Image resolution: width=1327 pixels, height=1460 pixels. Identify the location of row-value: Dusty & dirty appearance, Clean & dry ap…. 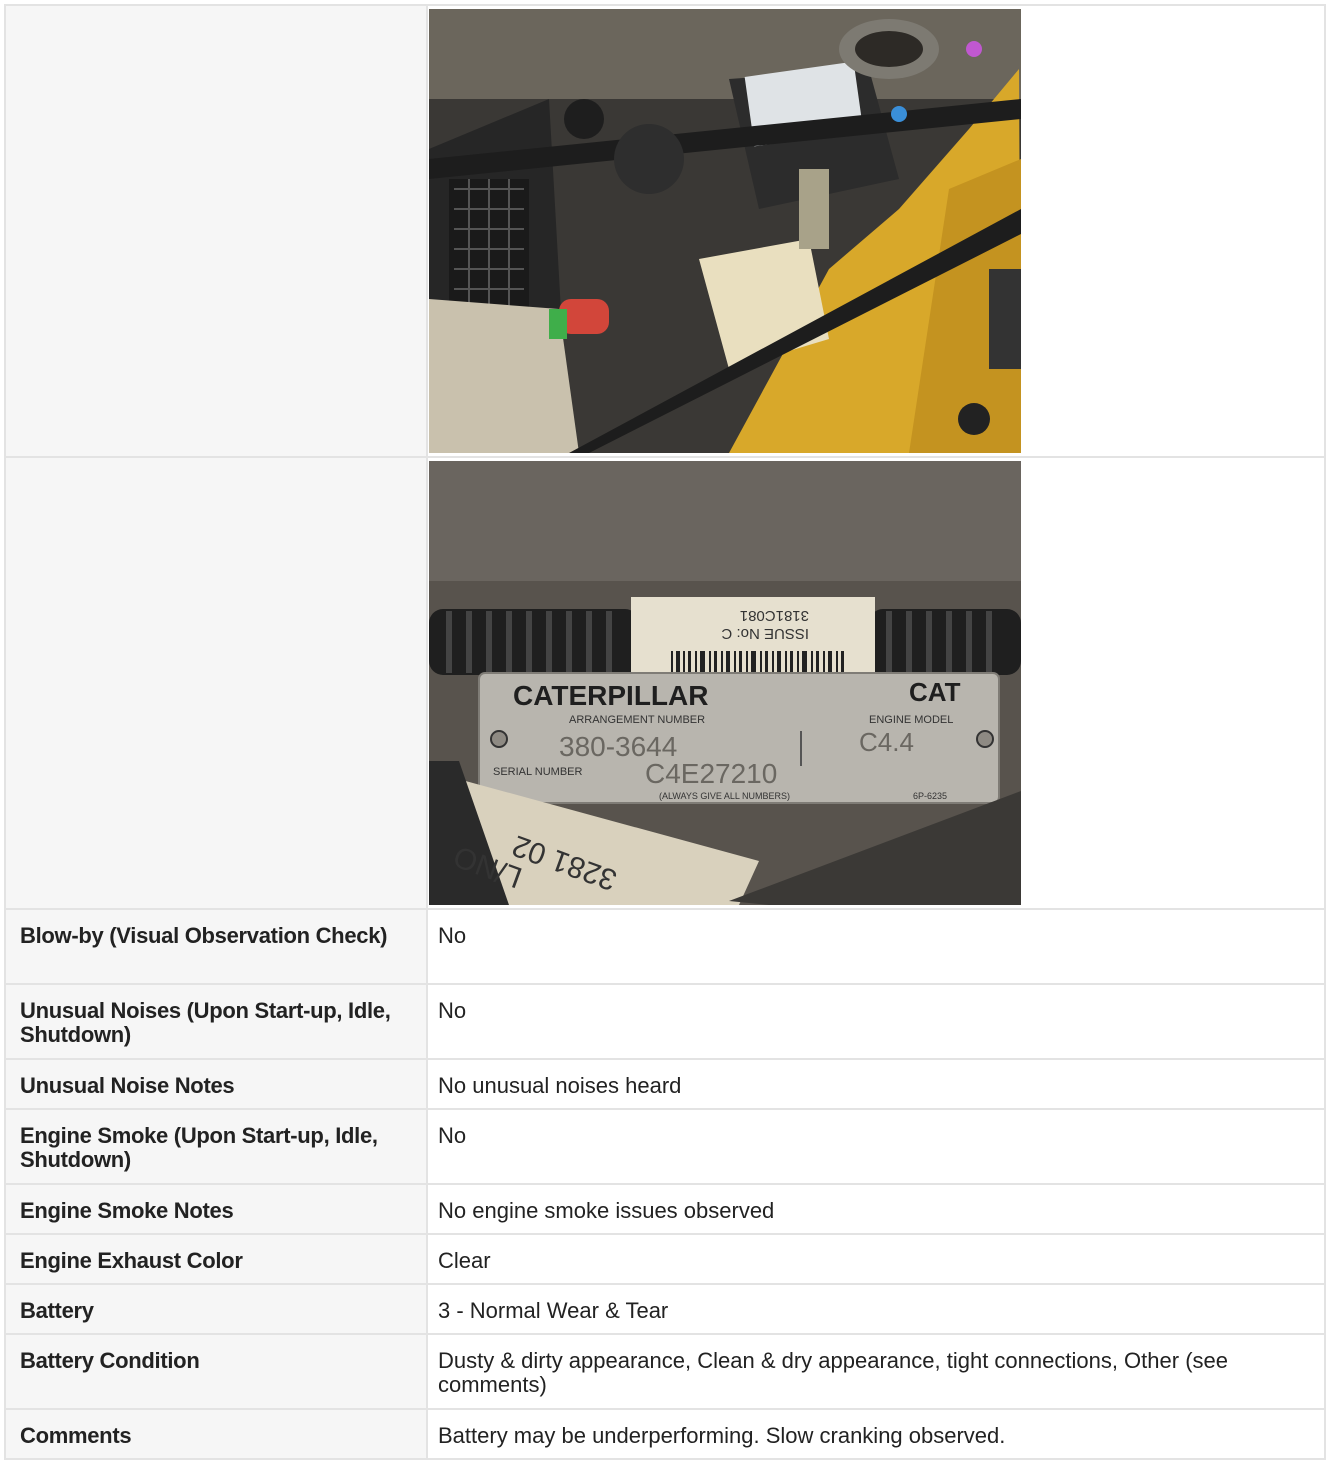
(876, 1371).